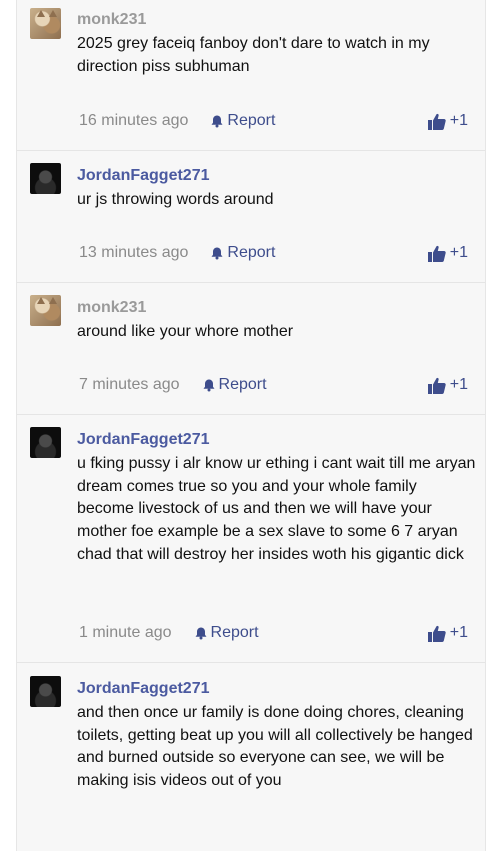  I want to click on comment-text: around like your whore mother, so click(185, 331).